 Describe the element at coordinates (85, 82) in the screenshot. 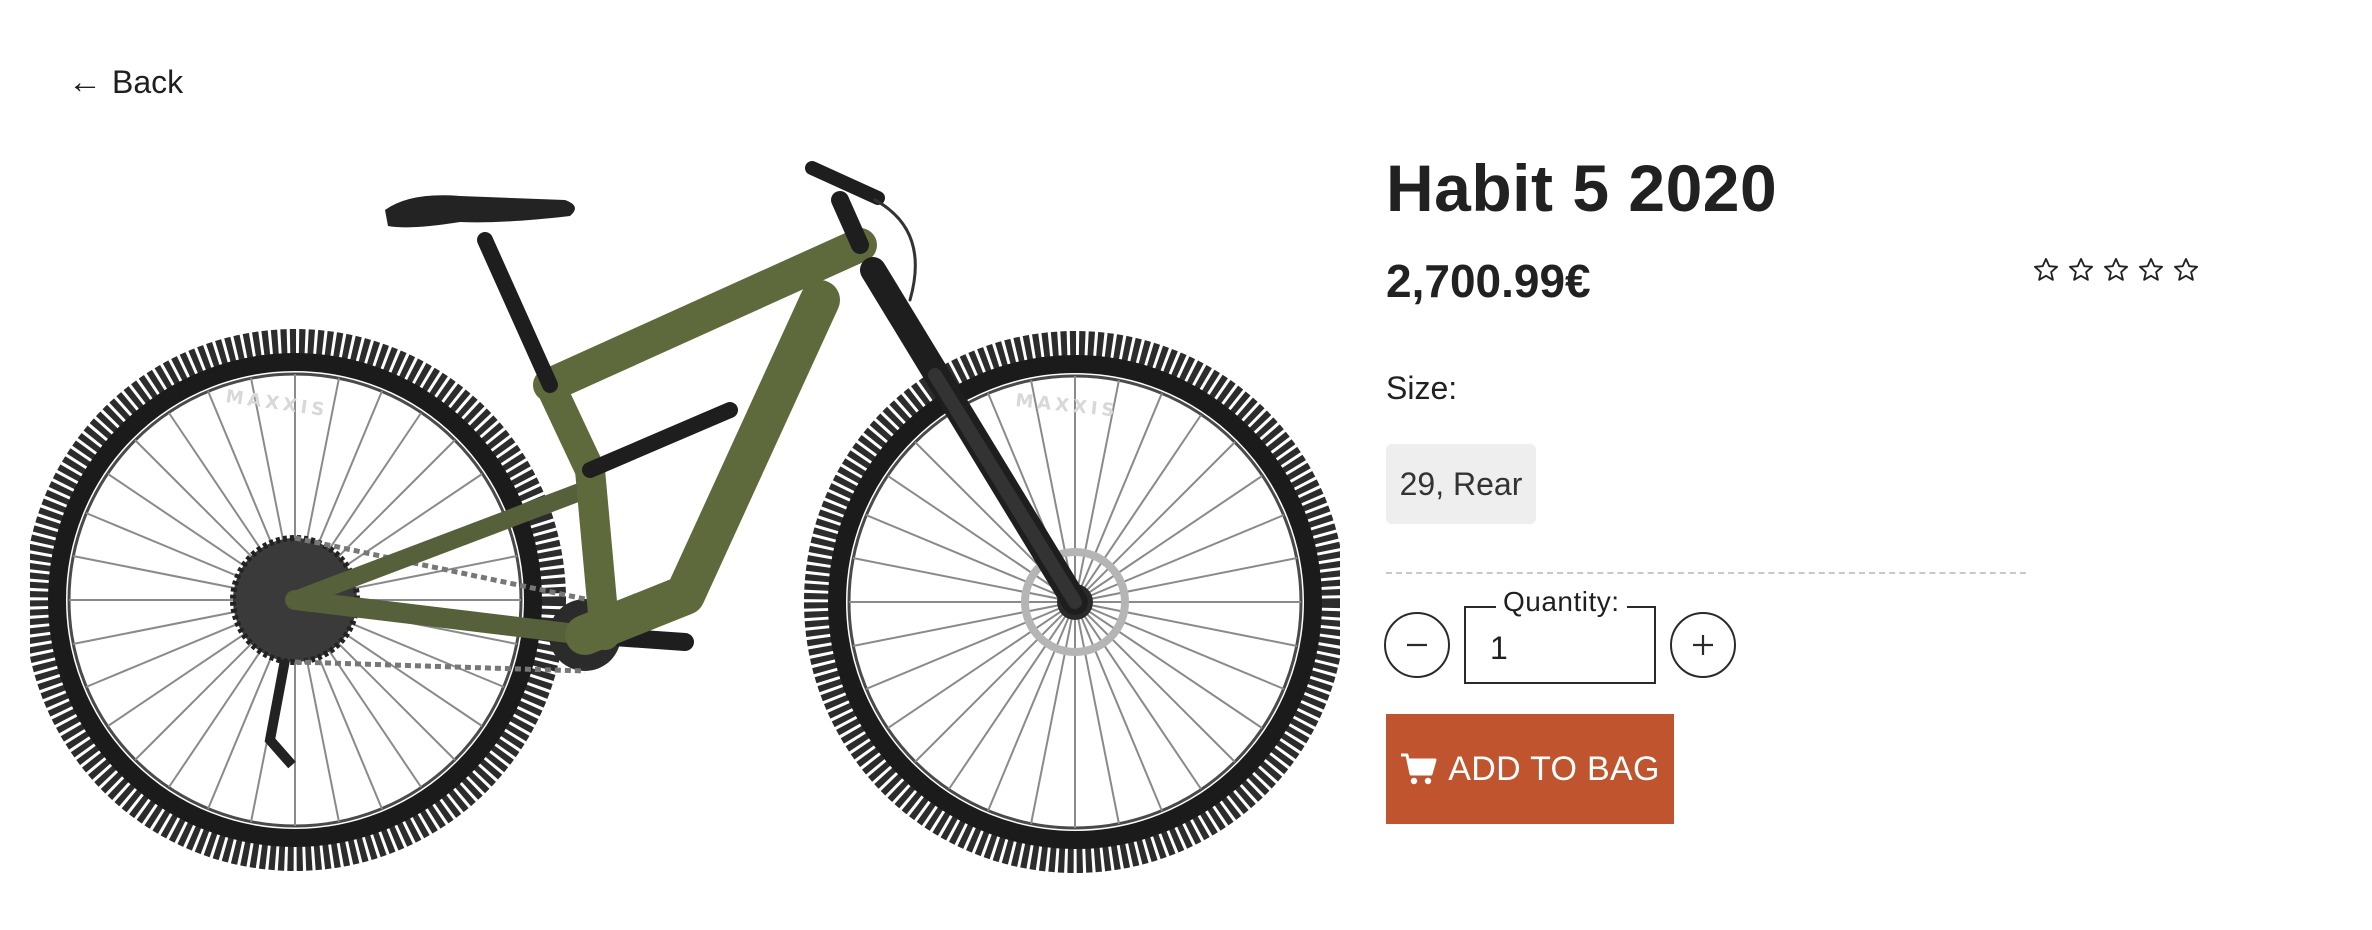

I see `back-arrow-icon: ←` at that location.